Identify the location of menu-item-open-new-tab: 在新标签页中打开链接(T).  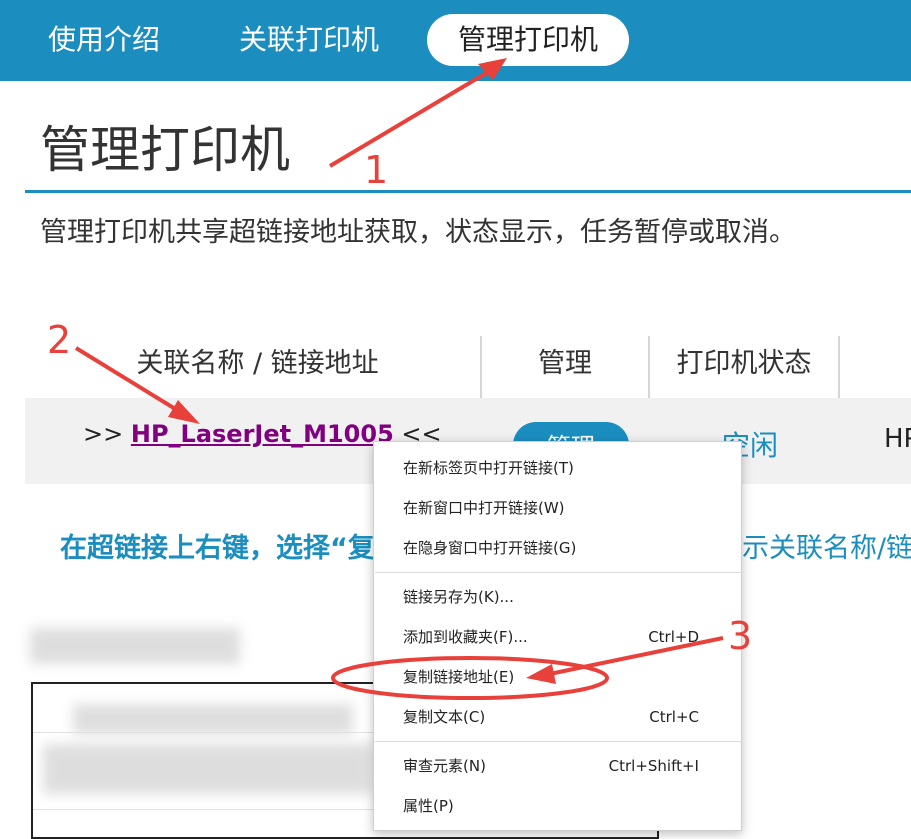
(557, 468).